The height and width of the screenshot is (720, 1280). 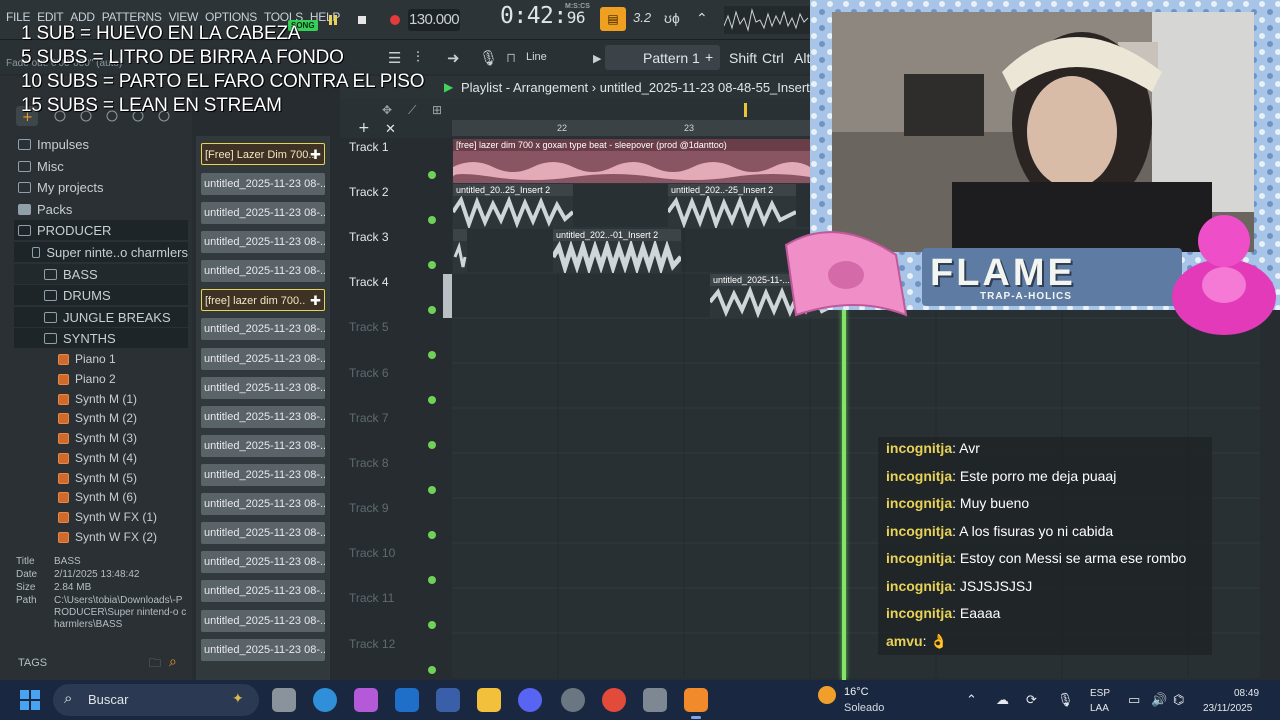 I want to click on menu-edit: EDIT, so click(x=50, y=17).